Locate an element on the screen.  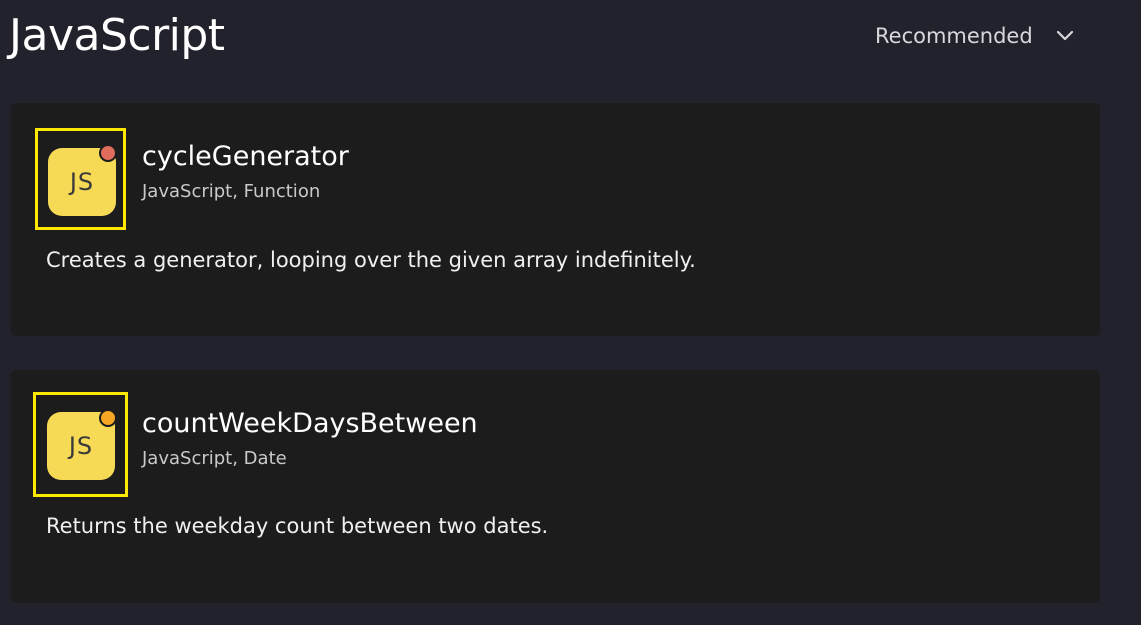
sort-selected-value: Recommended is located at coordinates (954, 36).